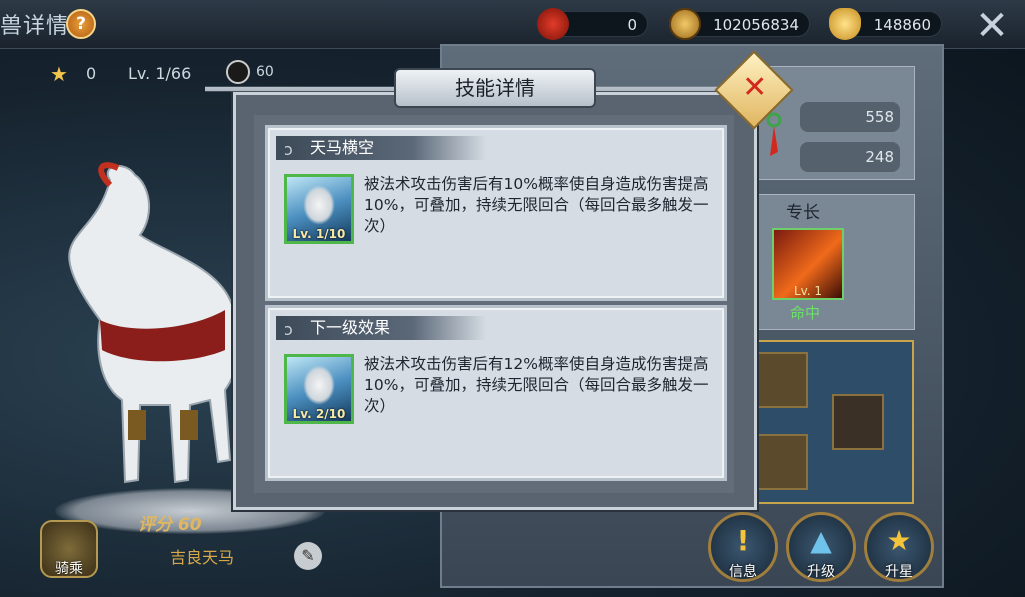  What do you see at coordinates (774, 134) in the screenshot?
I see `tassel-ornament` at bounding box center [774, 134].